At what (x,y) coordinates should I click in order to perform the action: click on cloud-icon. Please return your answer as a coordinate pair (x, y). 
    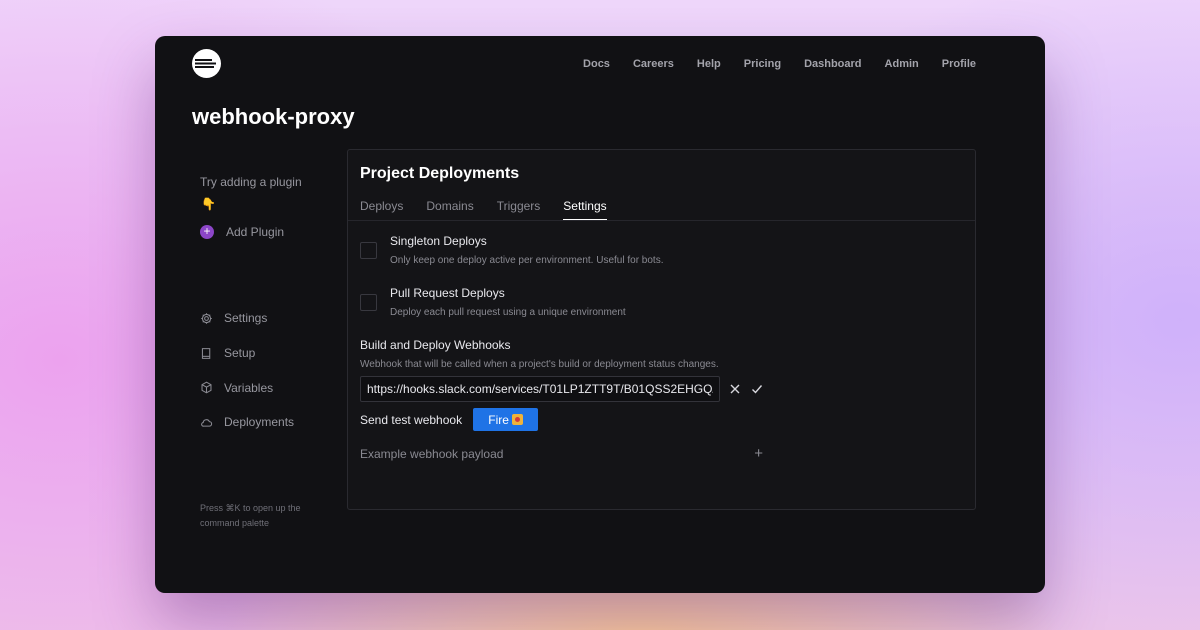
    Looking at the image, I should click on (207, 423).